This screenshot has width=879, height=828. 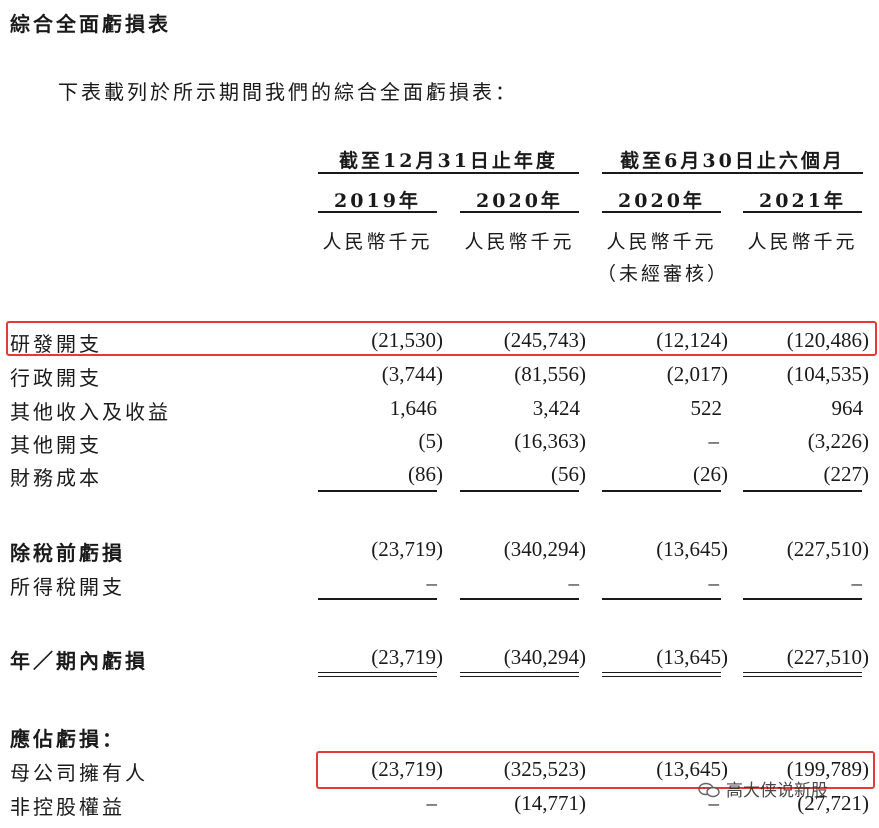 I want to click on wechat-icon, so click(x=709, y=790).